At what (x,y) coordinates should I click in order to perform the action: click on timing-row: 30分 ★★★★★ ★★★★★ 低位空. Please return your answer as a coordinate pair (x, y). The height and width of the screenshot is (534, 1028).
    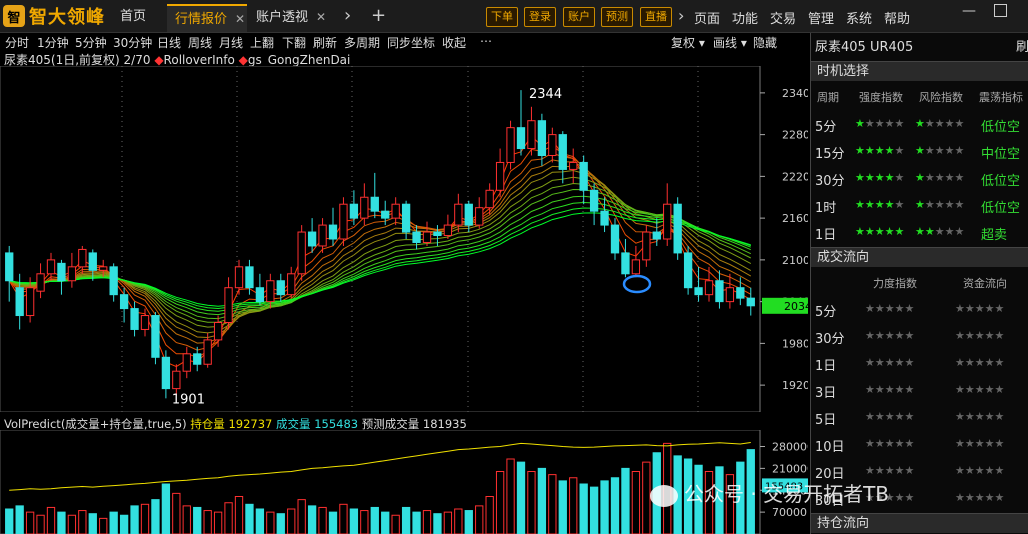
    Looking at the image, I should click on (919, 178).